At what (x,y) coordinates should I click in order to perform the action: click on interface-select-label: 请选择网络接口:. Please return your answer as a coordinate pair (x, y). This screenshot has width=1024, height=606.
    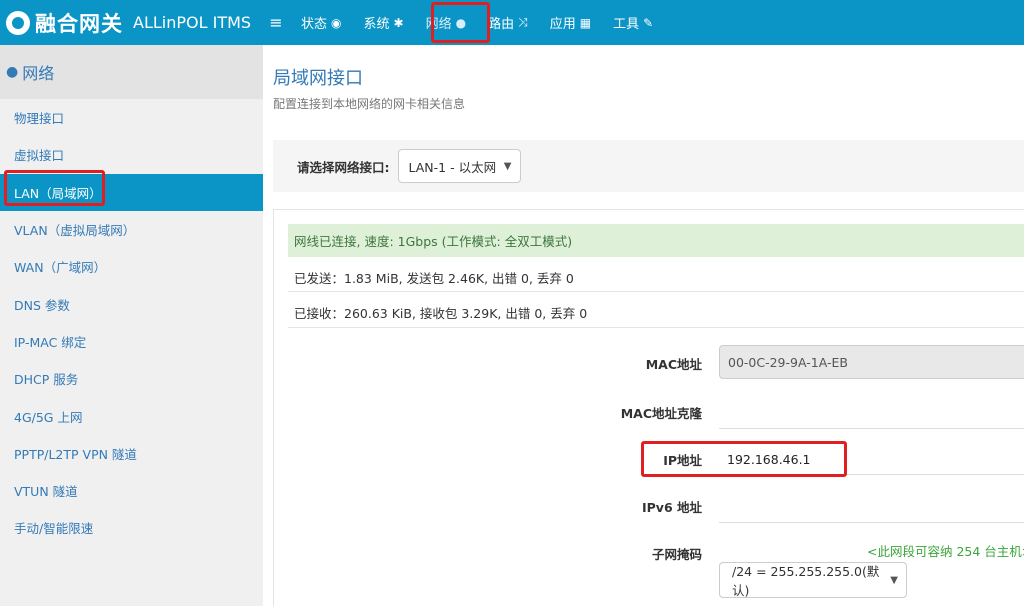
    Looking at the image, I should click on (343, 167).